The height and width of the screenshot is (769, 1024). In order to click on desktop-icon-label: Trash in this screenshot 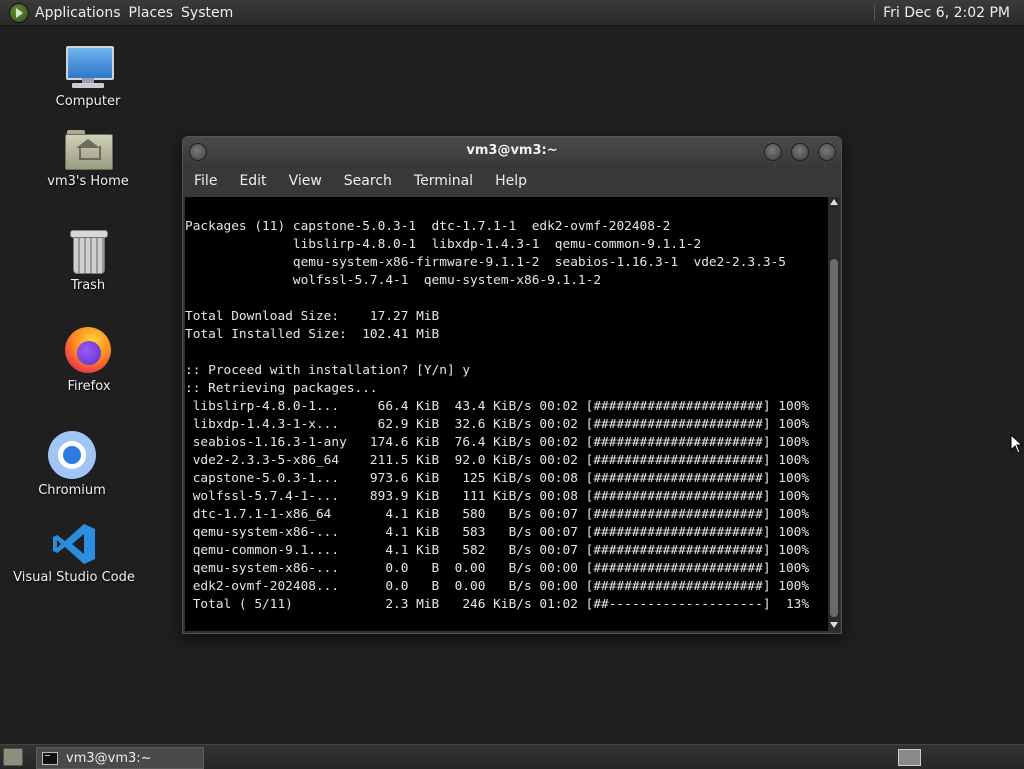, I will do `click(88, 285)`.